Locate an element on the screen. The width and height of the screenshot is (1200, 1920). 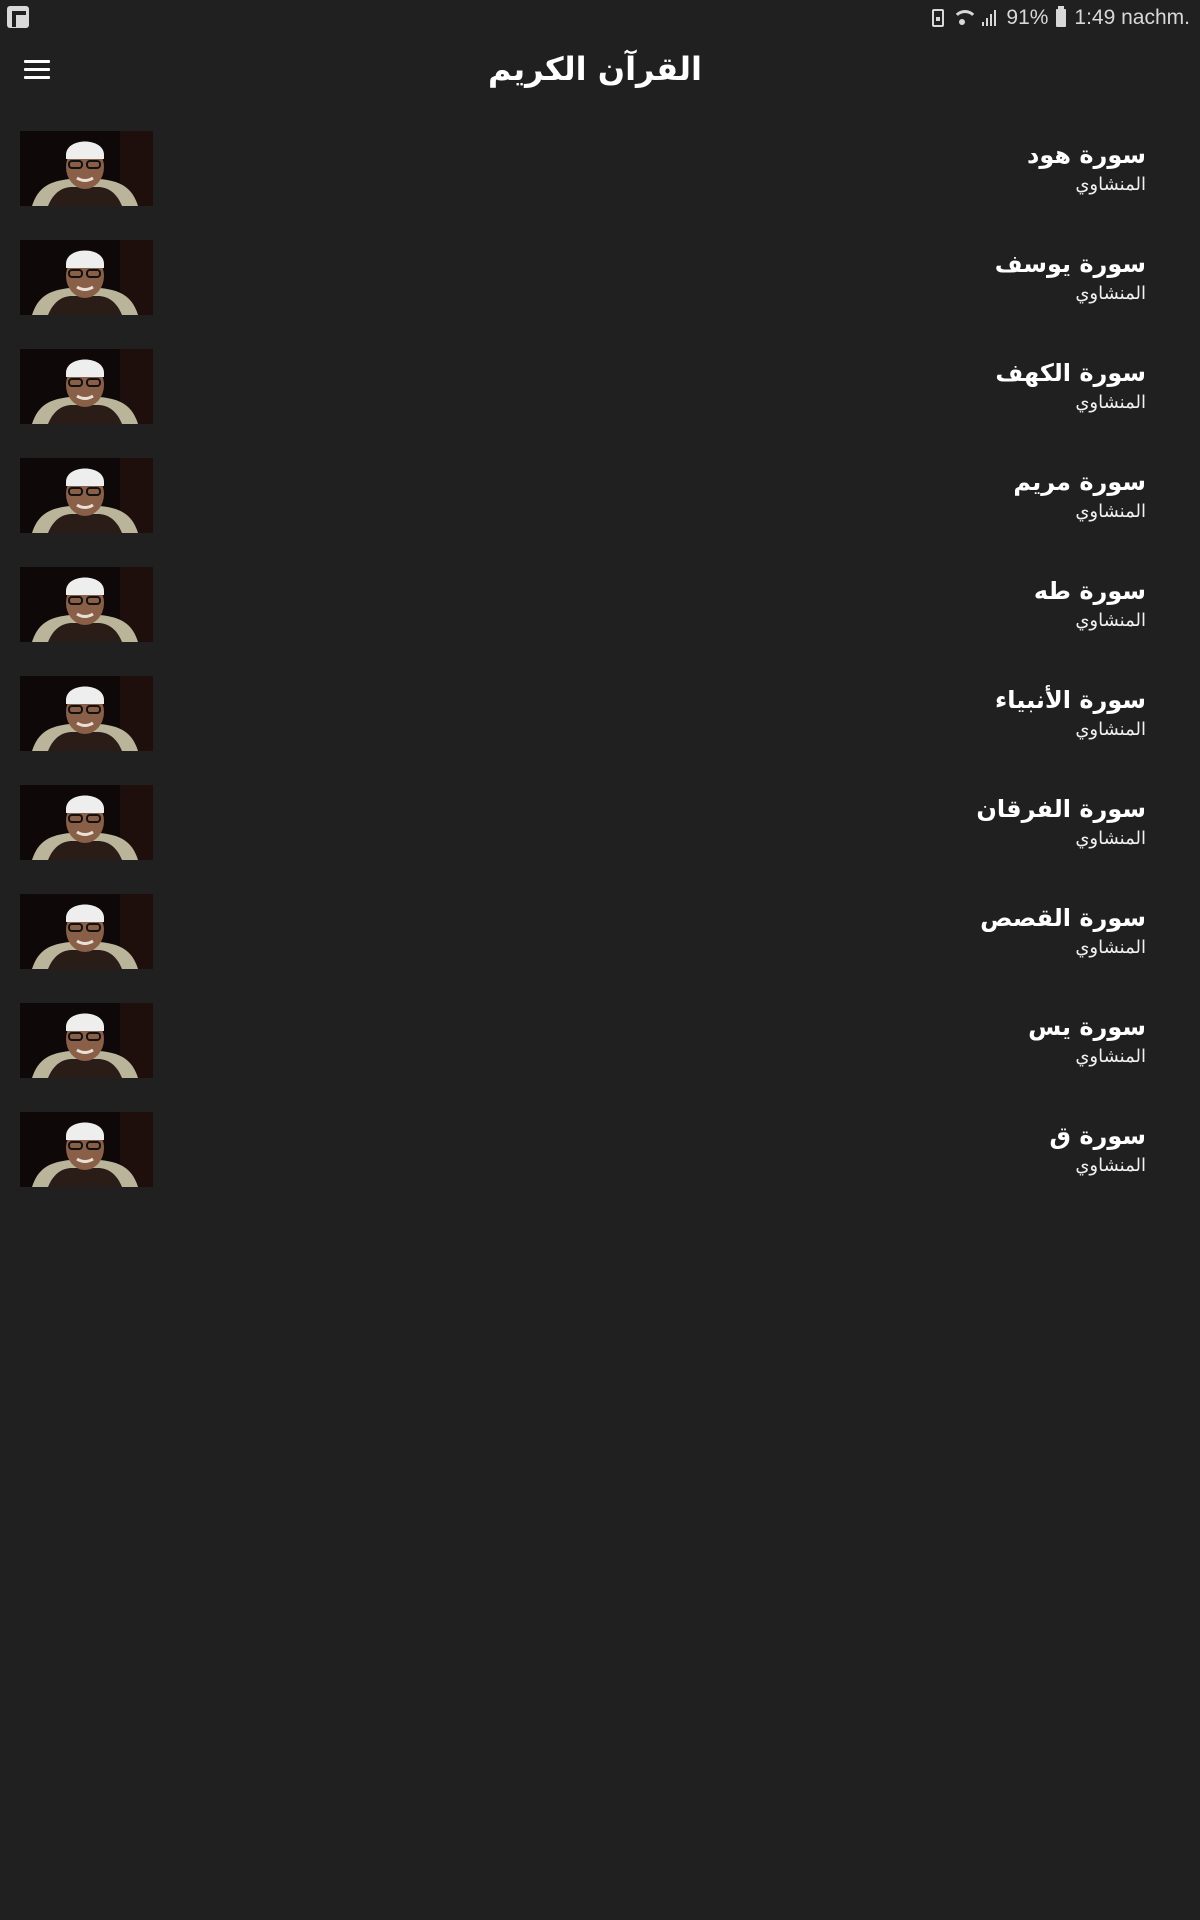
wifi-icon is located at coordinates (965, 18).